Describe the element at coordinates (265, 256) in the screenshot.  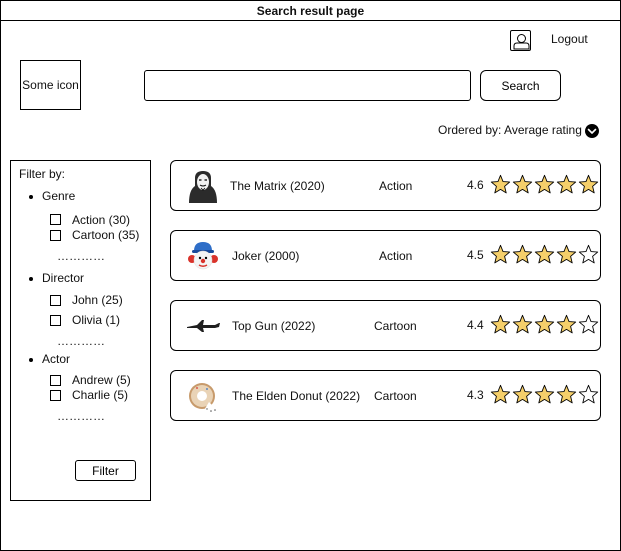
I see `result-title: Joker (2000)` at that location.